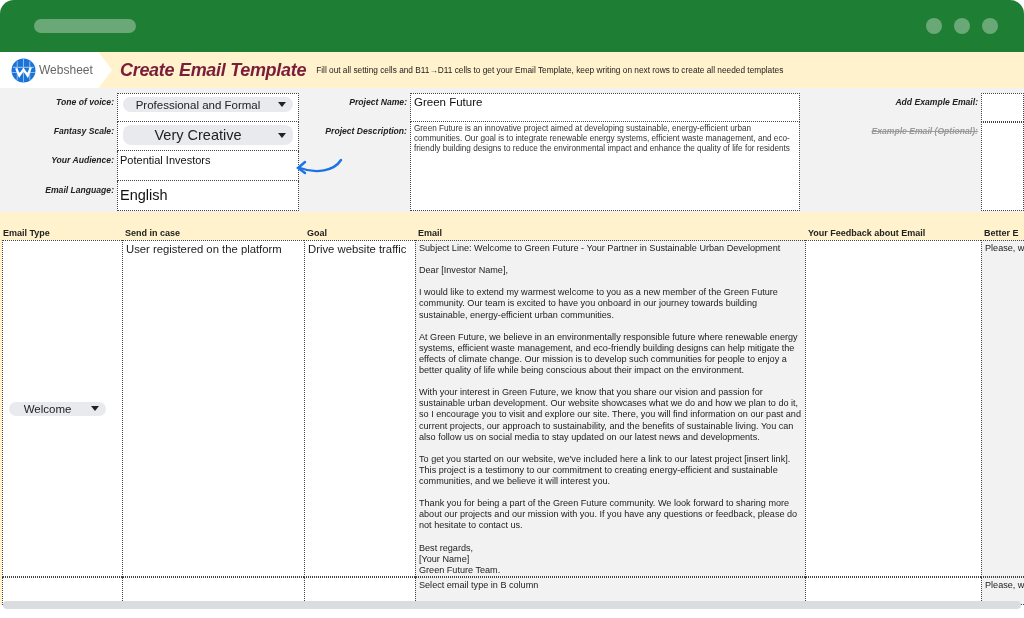 The width and height of the screenshot is (1024, 618). What do you see at coordinates (366, 131) in the screenshot?
I see `setting-label: Project Description:` at bounding box center [366, 131].